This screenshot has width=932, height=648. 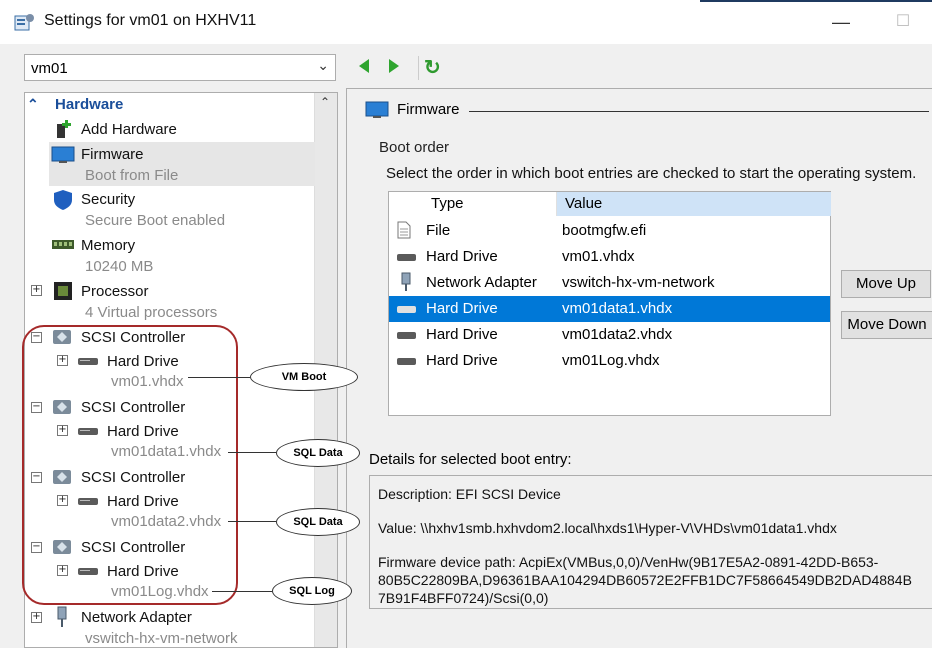 I want to click on move-down-button: Move Down, so click(x=886, y=325).